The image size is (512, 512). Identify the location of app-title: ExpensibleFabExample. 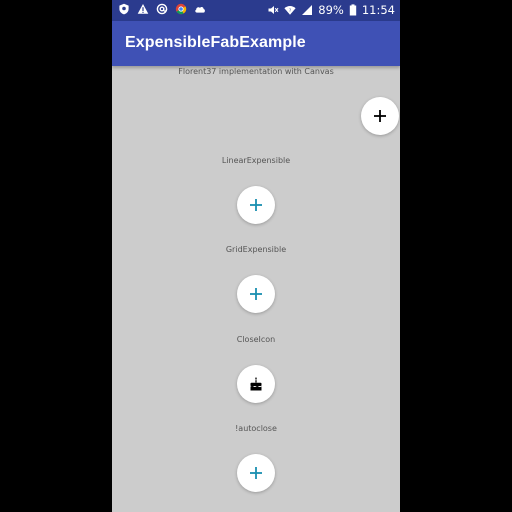
(215, 42).